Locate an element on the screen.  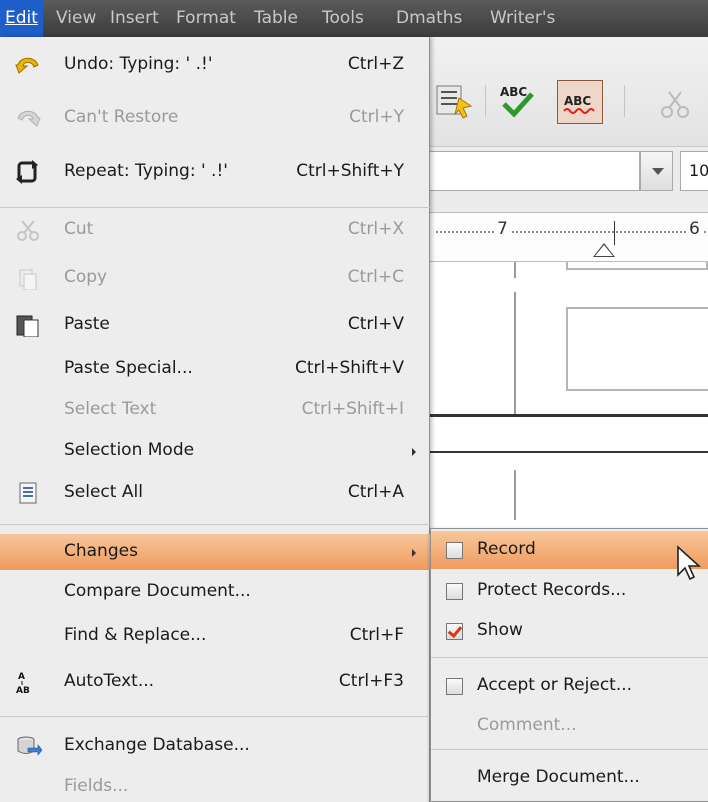
menu-item-select-text: Select Text Ctrl+Shift+I is located at coordinates (215, 410).